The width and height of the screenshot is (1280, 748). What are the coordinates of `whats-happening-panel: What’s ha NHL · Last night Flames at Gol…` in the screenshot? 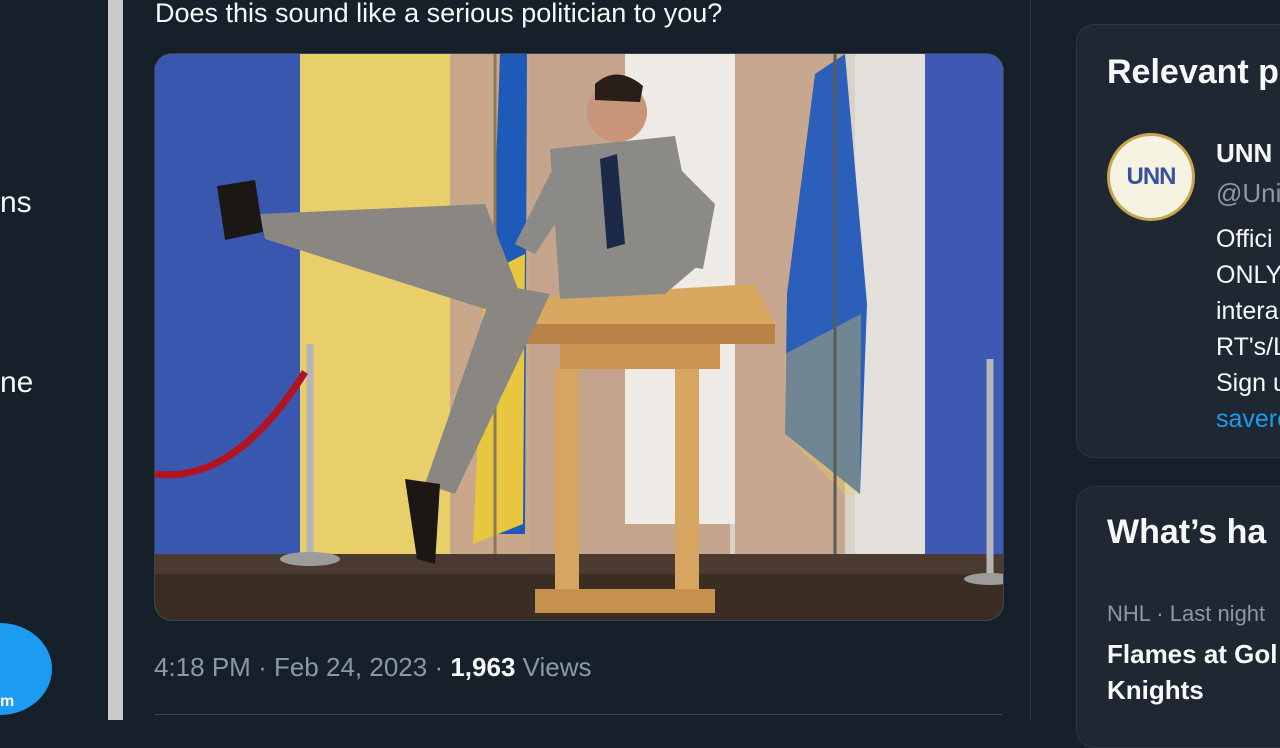 It's located at (1178, 617).